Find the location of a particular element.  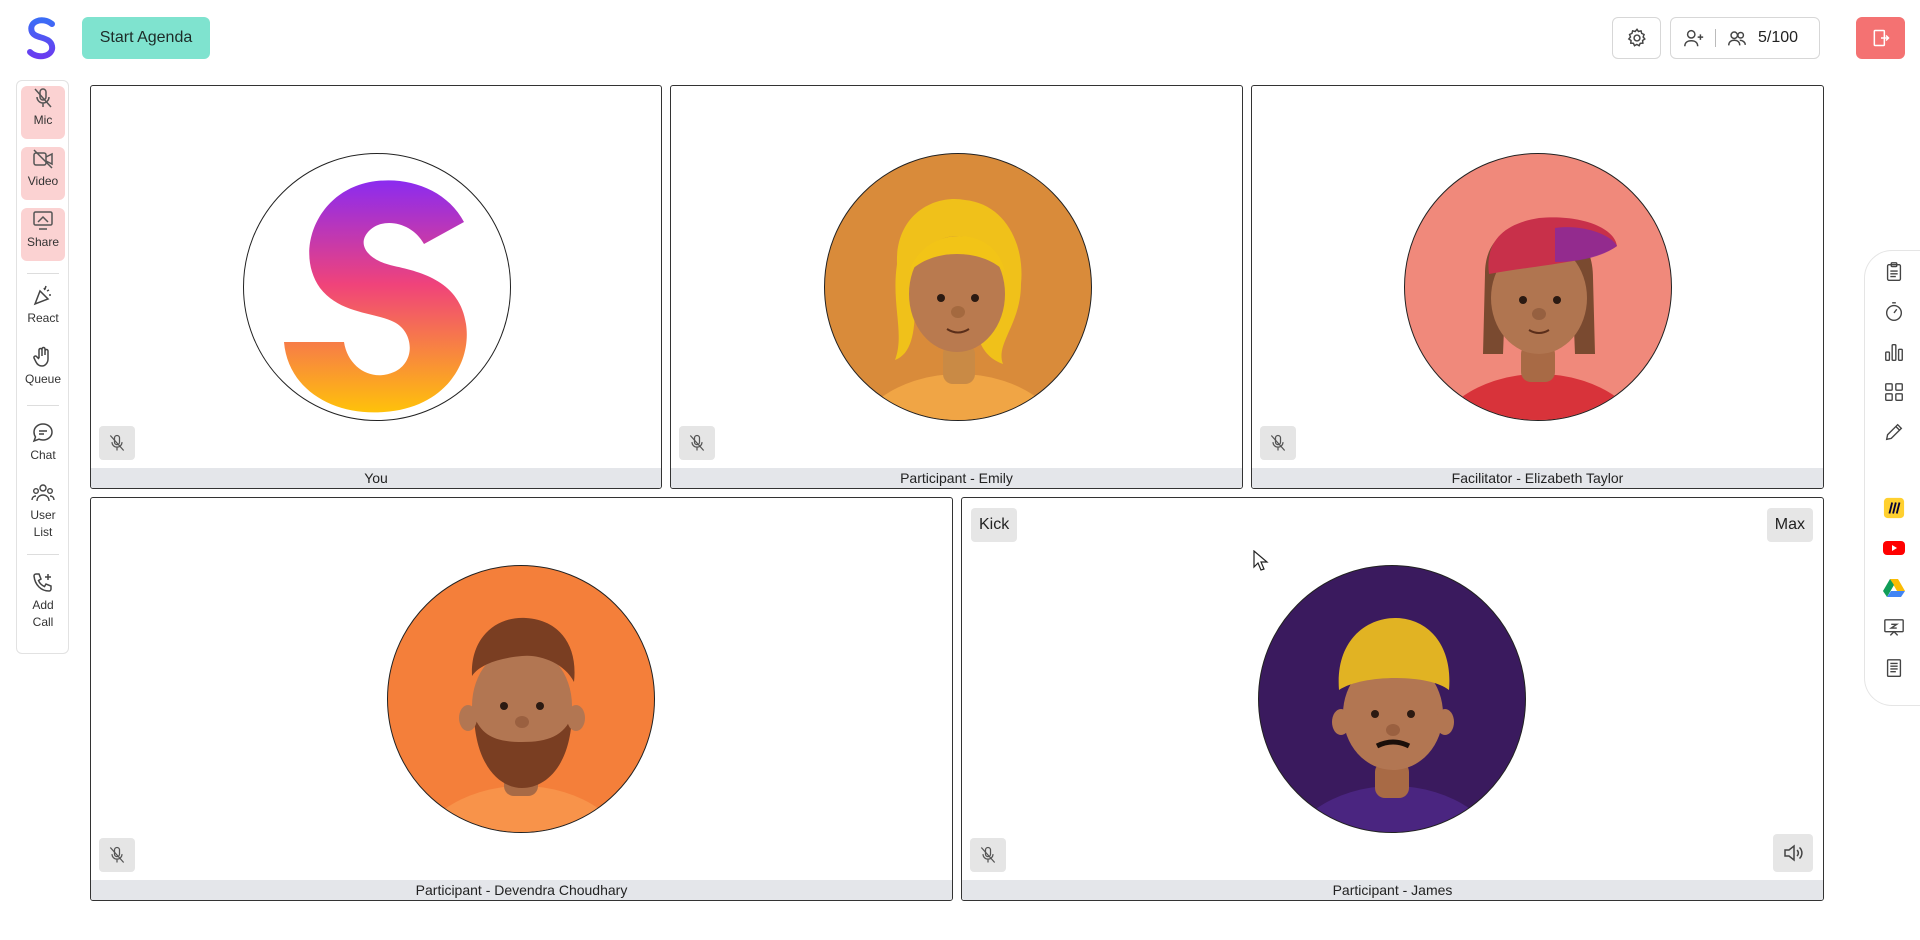

volume-button is located at coordinates (1793, 853).